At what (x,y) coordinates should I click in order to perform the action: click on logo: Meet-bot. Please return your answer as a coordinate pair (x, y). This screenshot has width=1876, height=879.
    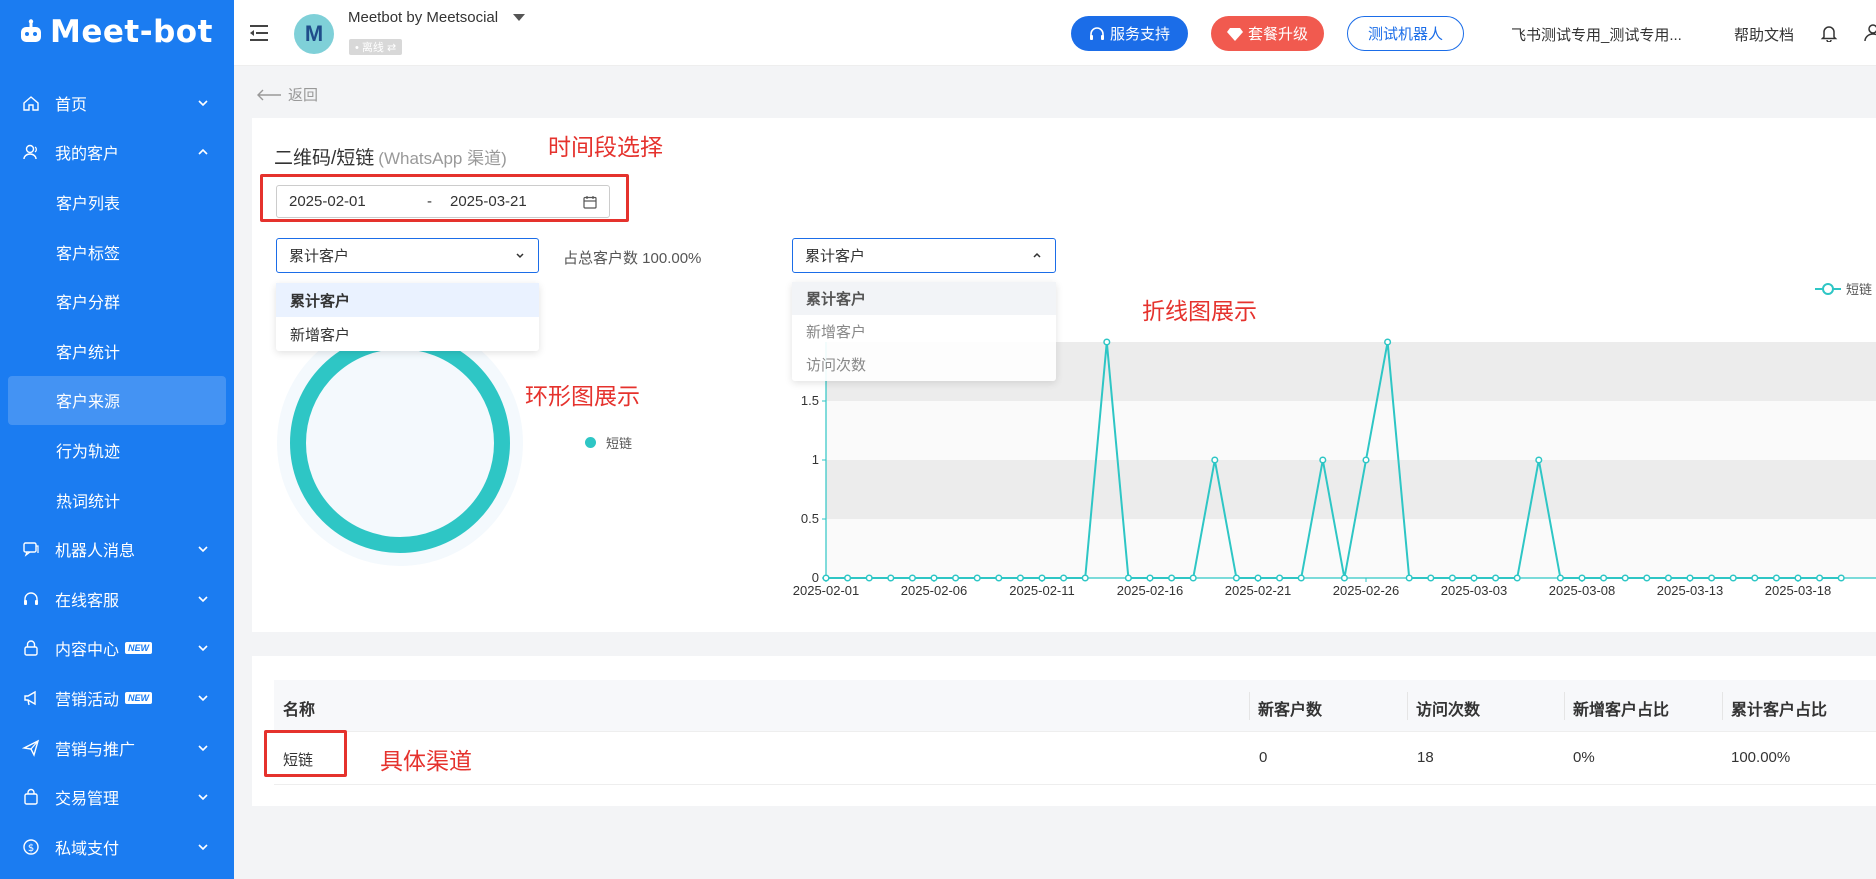
    Looking at the image, I should click on (115, 32).